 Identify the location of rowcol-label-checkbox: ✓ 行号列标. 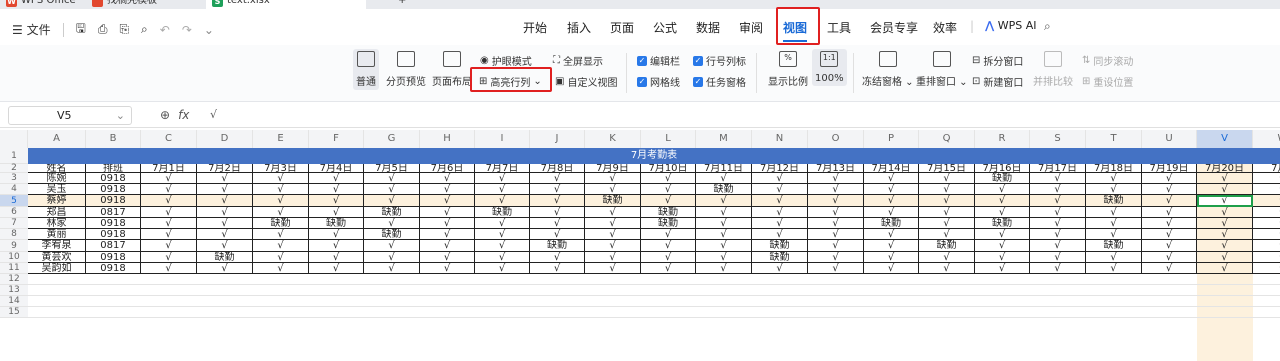
(719, 60).